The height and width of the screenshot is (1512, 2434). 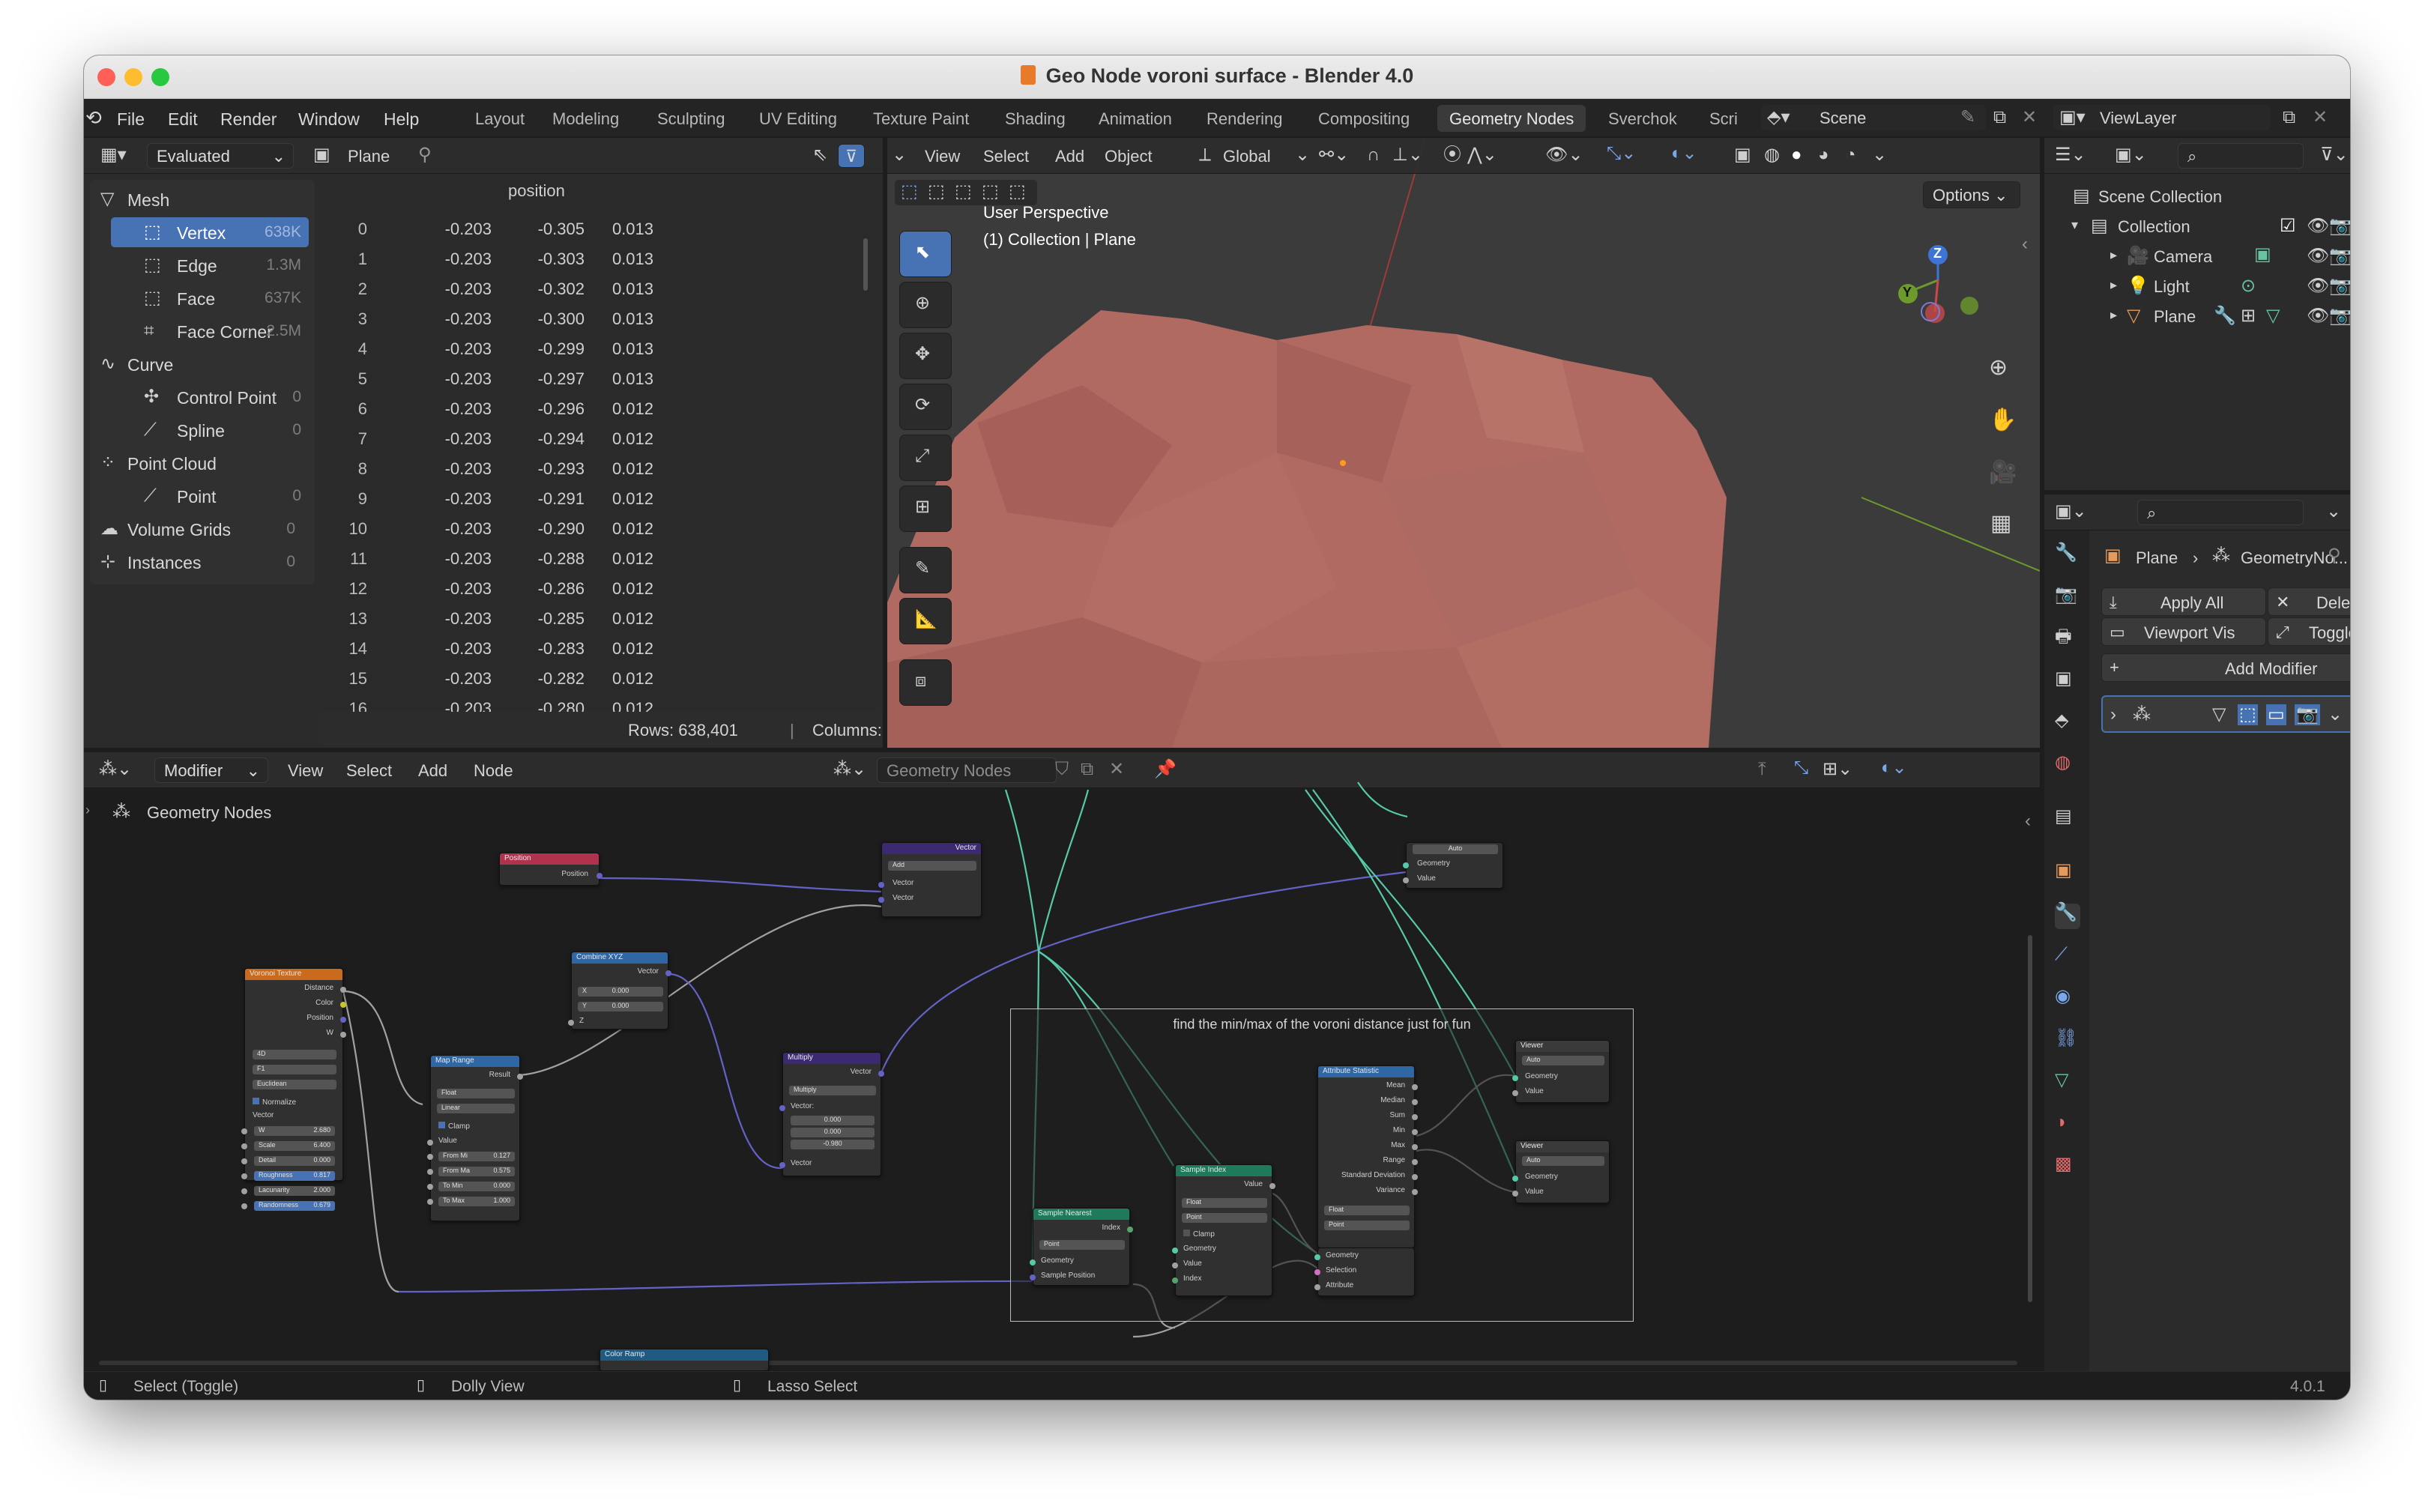 What do you see at coordinates (2339, 256) in the screenshot?
I see `render-camera-icon: 📷` at bounding box center [2339, 256].